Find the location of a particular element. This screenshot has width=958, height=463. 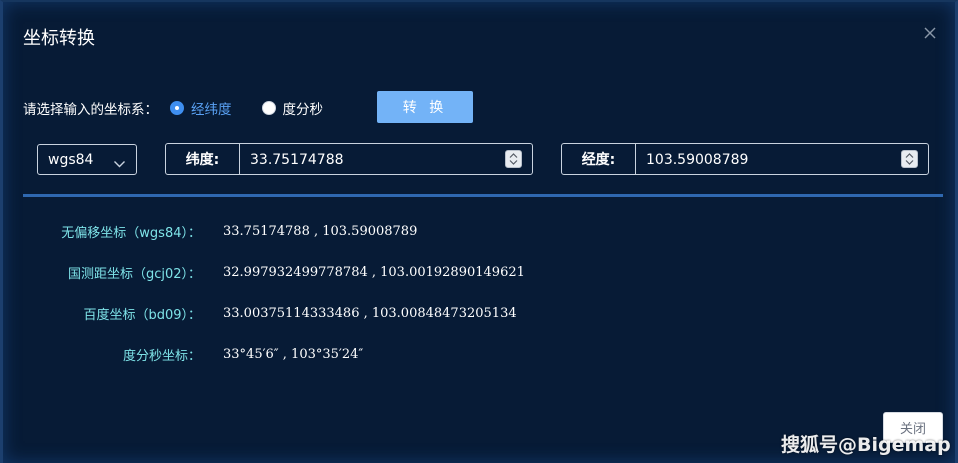

datum-select: wgs84 is located at coordinates (87, 159).